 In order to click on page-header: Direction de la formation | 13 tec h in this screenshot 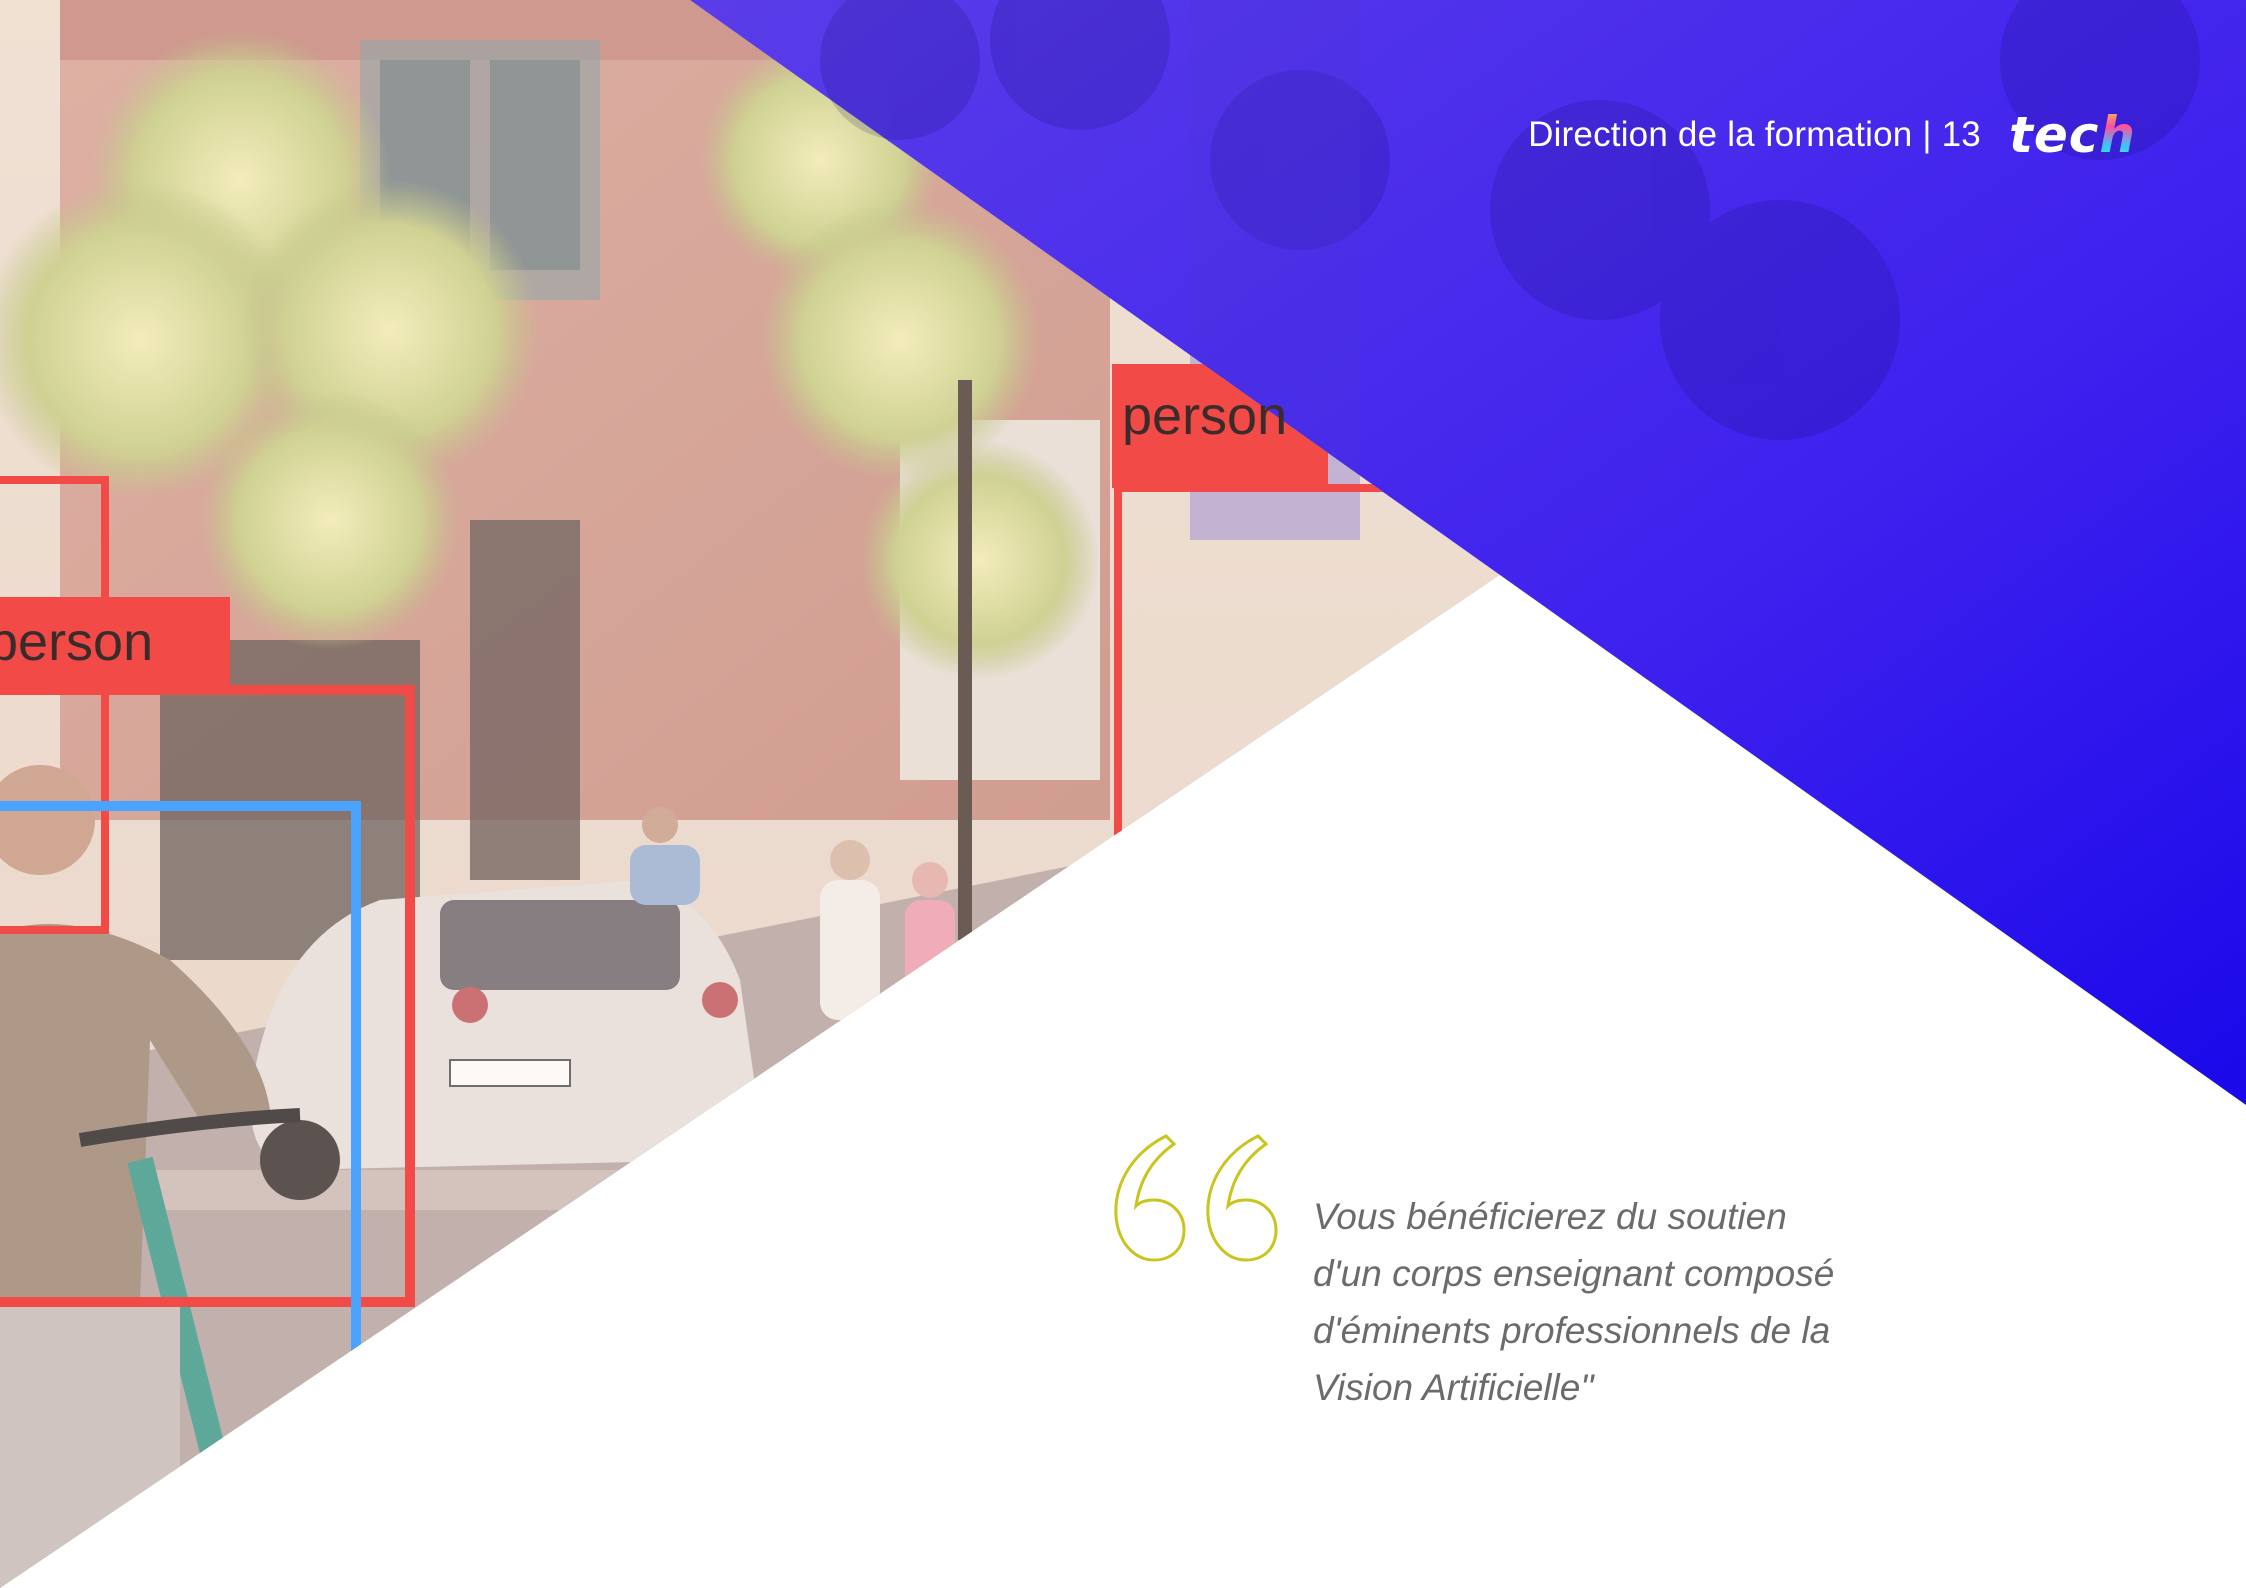, I will do `click(1832, 135)`.